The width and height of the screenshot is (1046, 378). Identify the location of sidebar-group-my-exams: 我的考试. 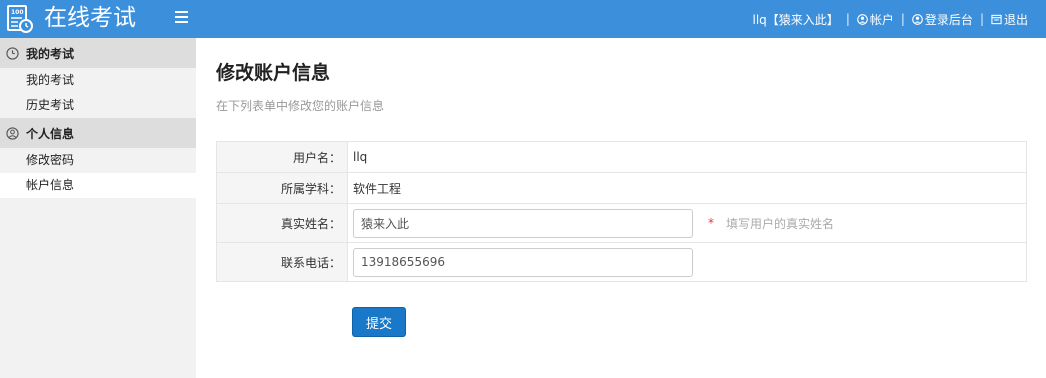
(98, 53).